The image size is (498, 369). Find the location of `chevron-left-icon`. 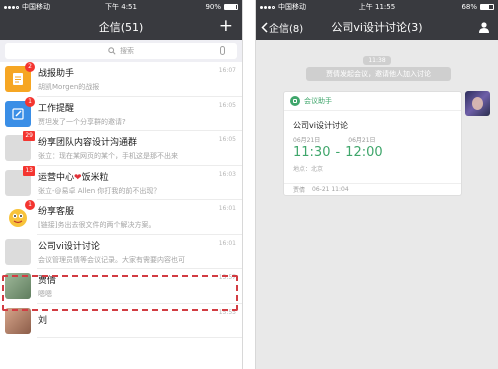

chevron-left-icon is located at coordinates (264, 27).